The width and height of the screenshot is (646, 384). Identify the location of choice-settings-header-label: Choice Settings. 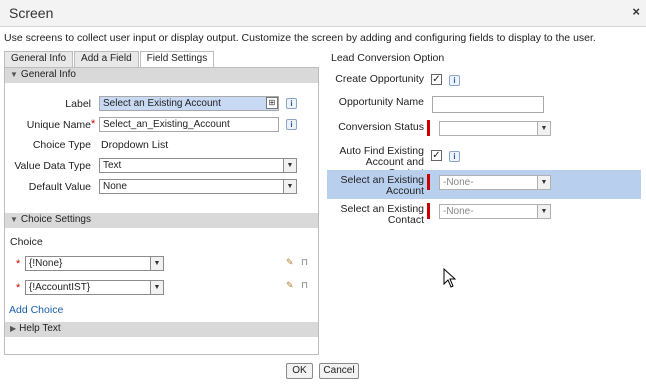
(55, 219).